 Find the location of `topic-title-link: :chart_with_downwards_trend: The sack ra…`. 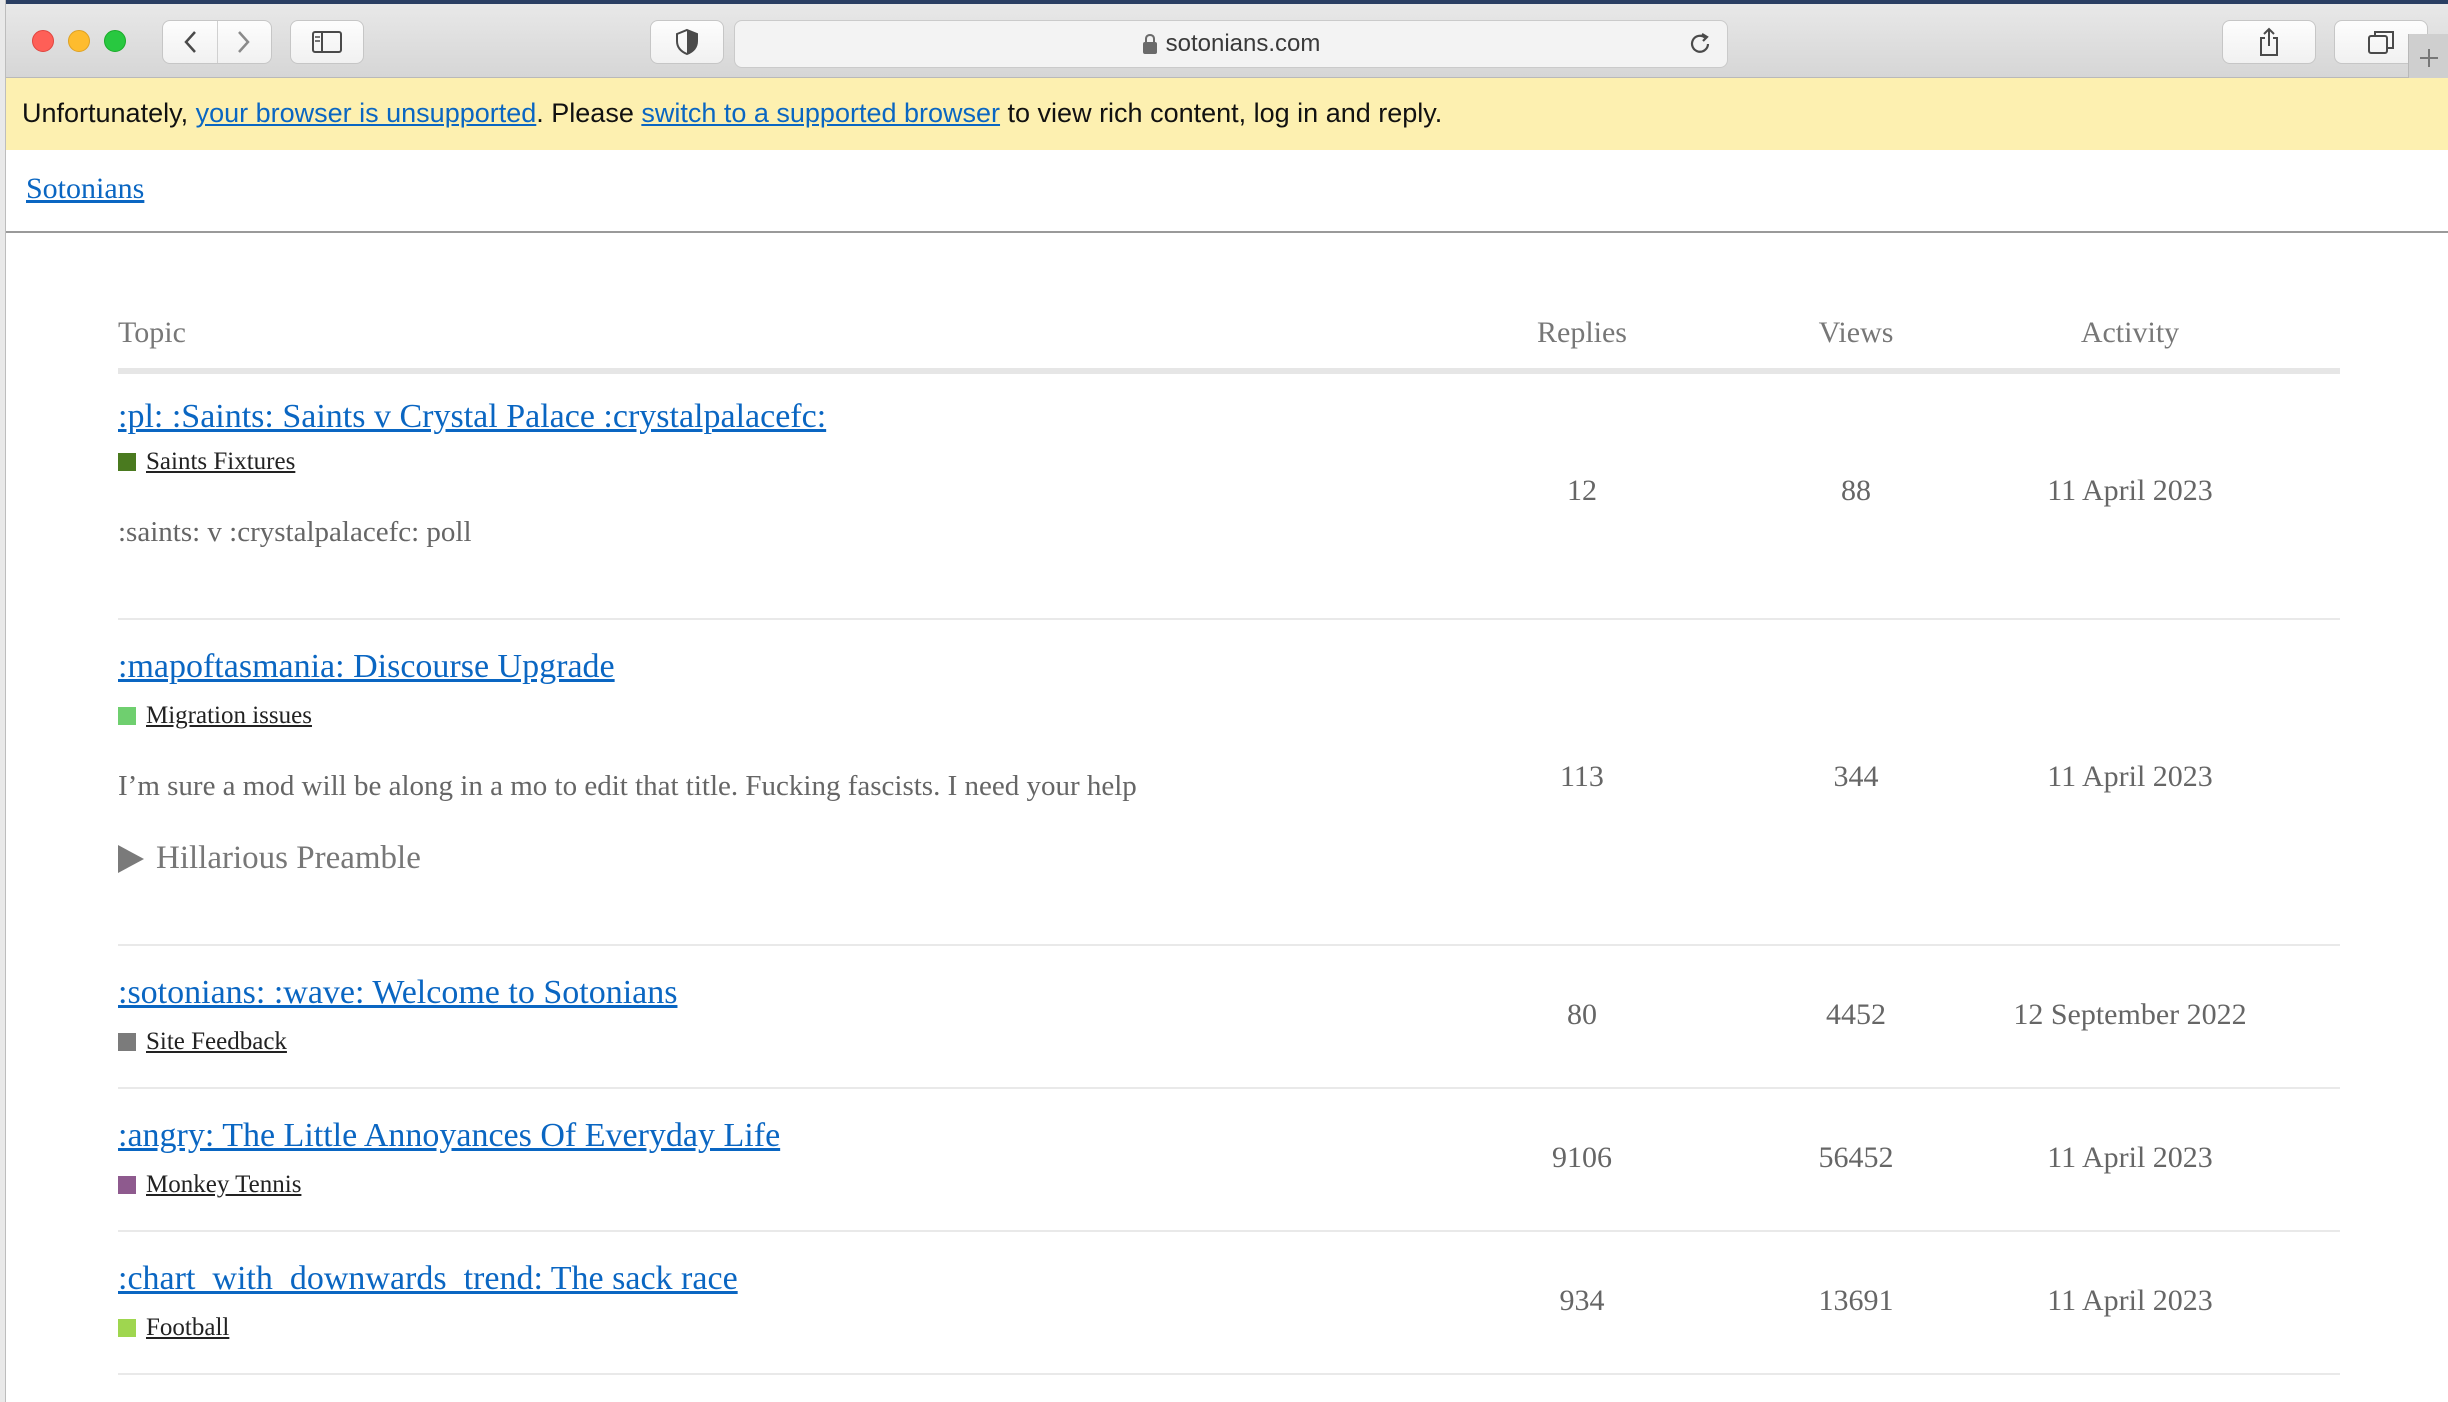

topic-title-link: :chart_with_downwards_trend: The sack ra… is located at coordinates (428, 1279).